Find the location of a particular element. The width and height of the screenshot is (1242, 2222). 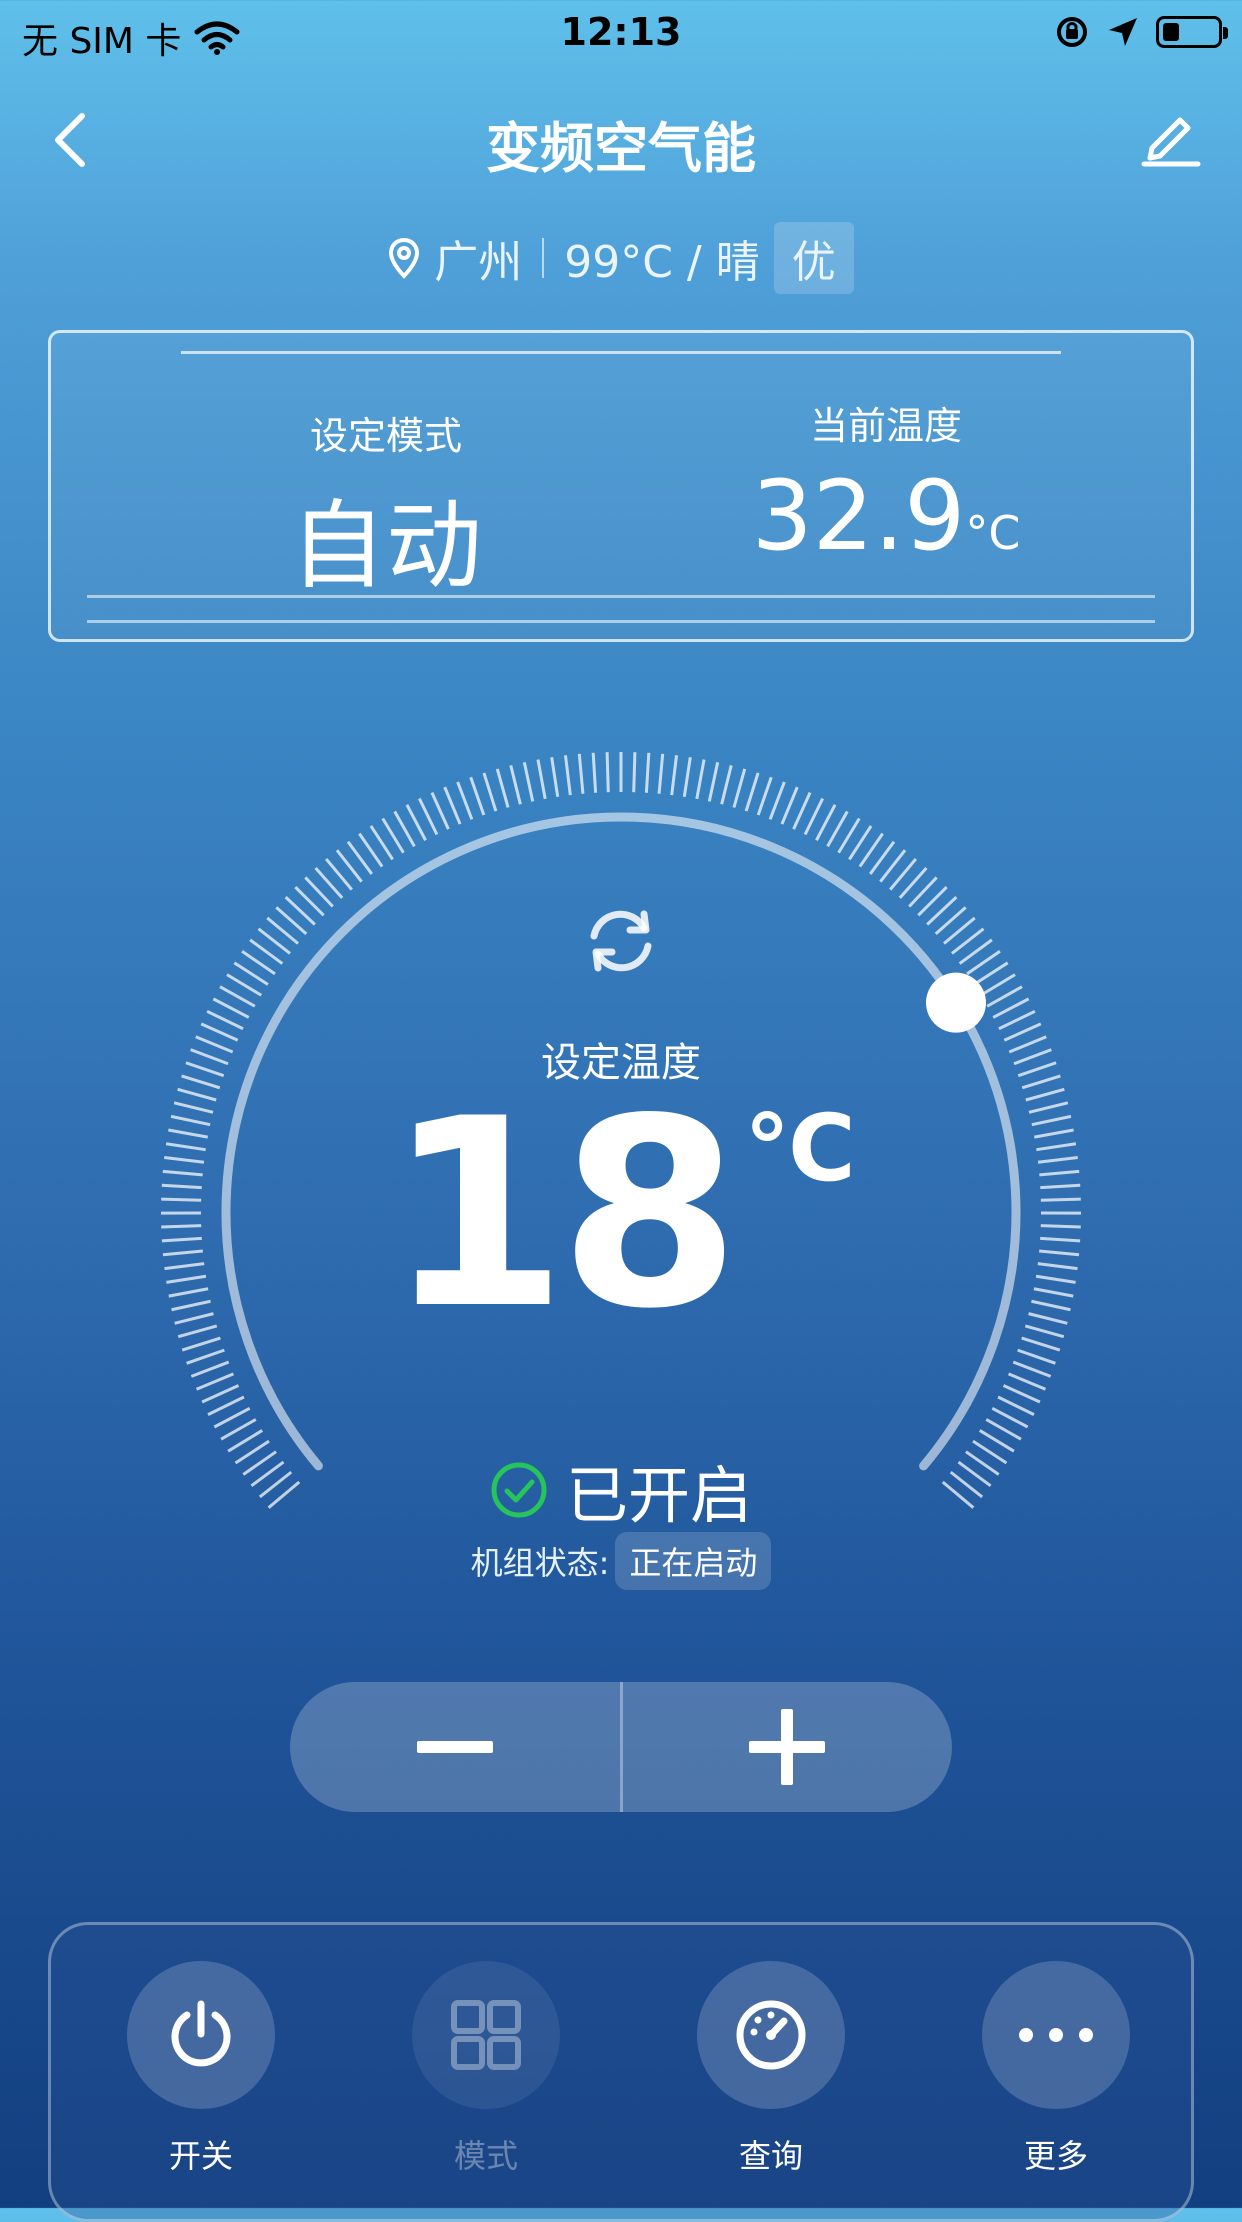

set-temp-value: 18 is located at coordinates (559, 1215).